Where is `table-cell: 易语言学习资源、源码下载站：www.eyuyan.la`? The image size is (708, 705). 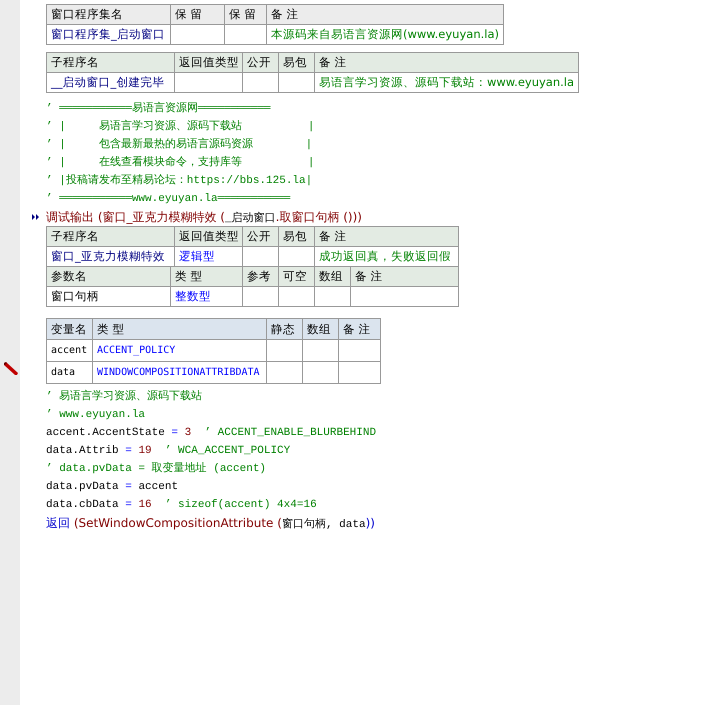
table-cell: 易语言学习资源、源码下载站：www.eyuyan.la is located at coordinates (447, 83).